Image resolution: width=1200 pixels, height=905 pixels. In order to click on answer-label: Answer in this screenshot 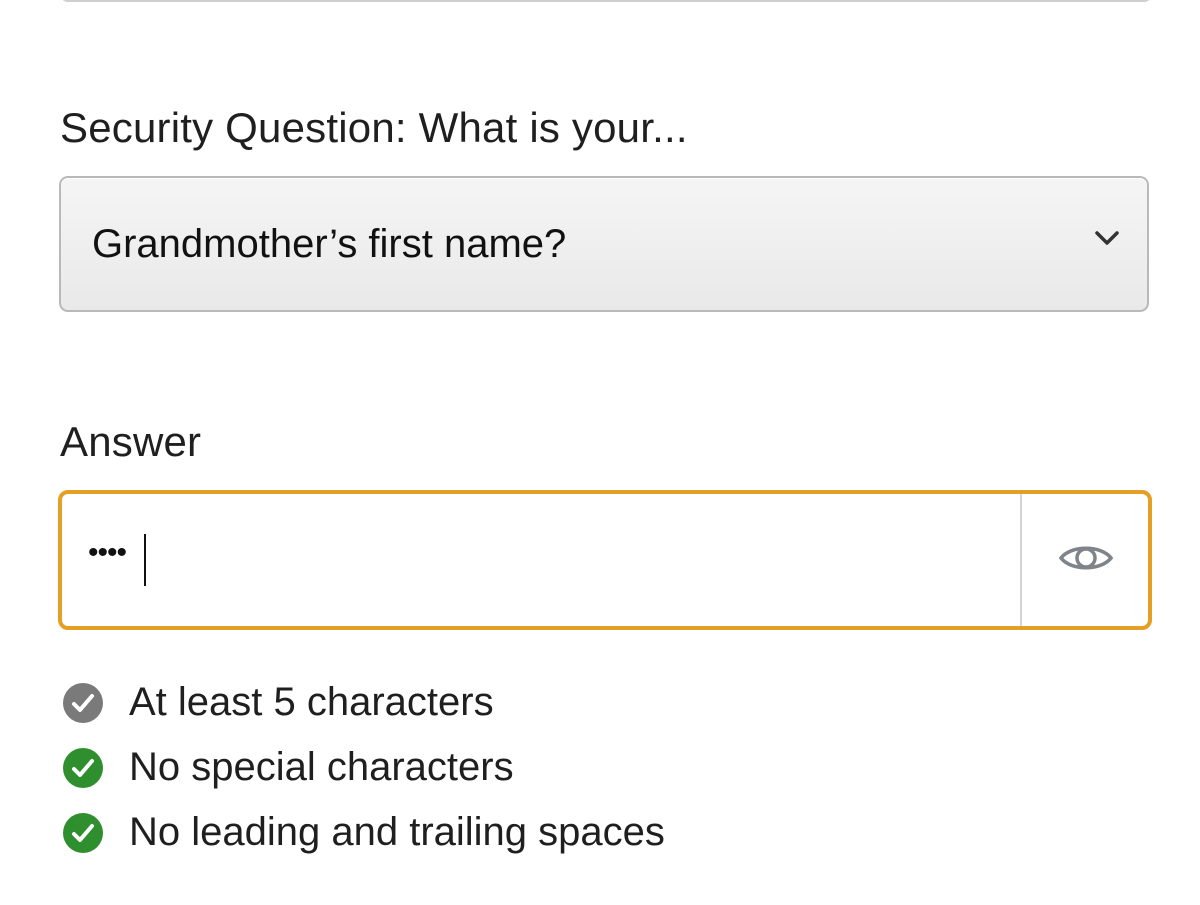, I will do `click(131, 441)`.